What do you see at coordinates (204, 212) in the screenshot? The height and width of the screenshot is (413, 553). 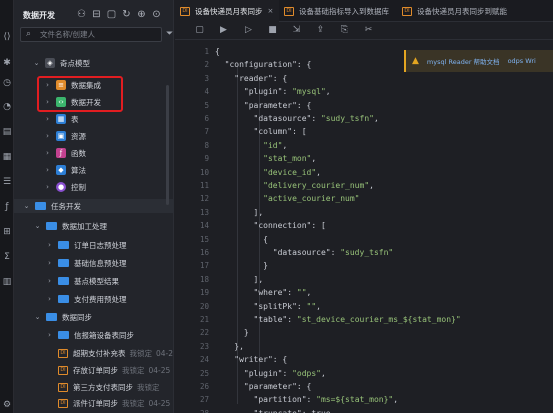 I see `line-number: 13` at bounding box center [204, 212].